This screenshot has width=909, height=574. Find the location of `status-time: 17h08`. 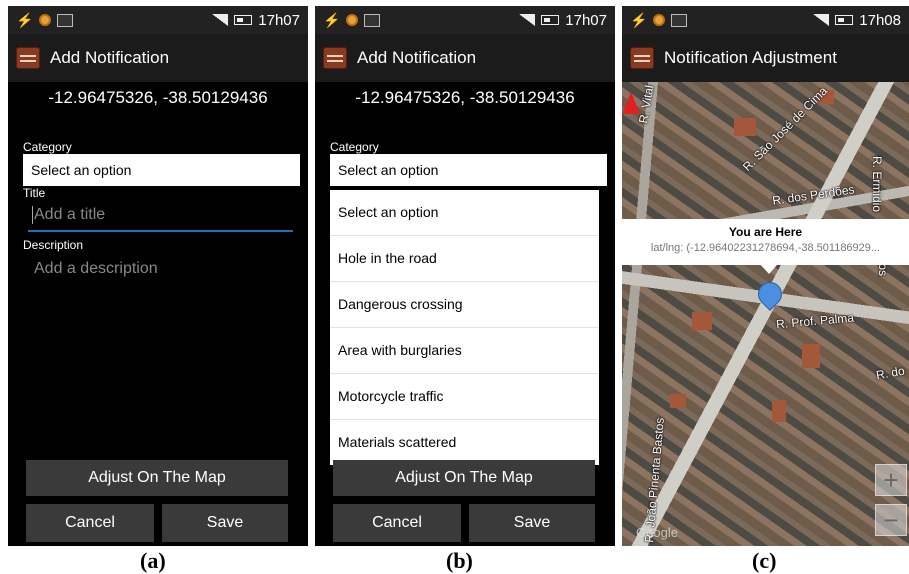

status-time: 17h08 is located at coordinates (880, 20).